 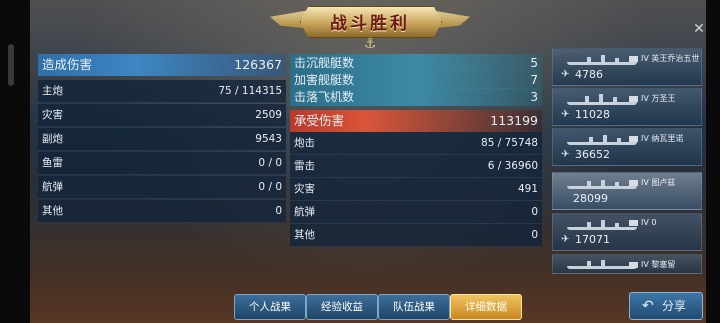 What do you see at coordinates (416, 212) in the screenshot?
I see `taken-row-bomb: 航弹 0` at bounding box center [416, 212].